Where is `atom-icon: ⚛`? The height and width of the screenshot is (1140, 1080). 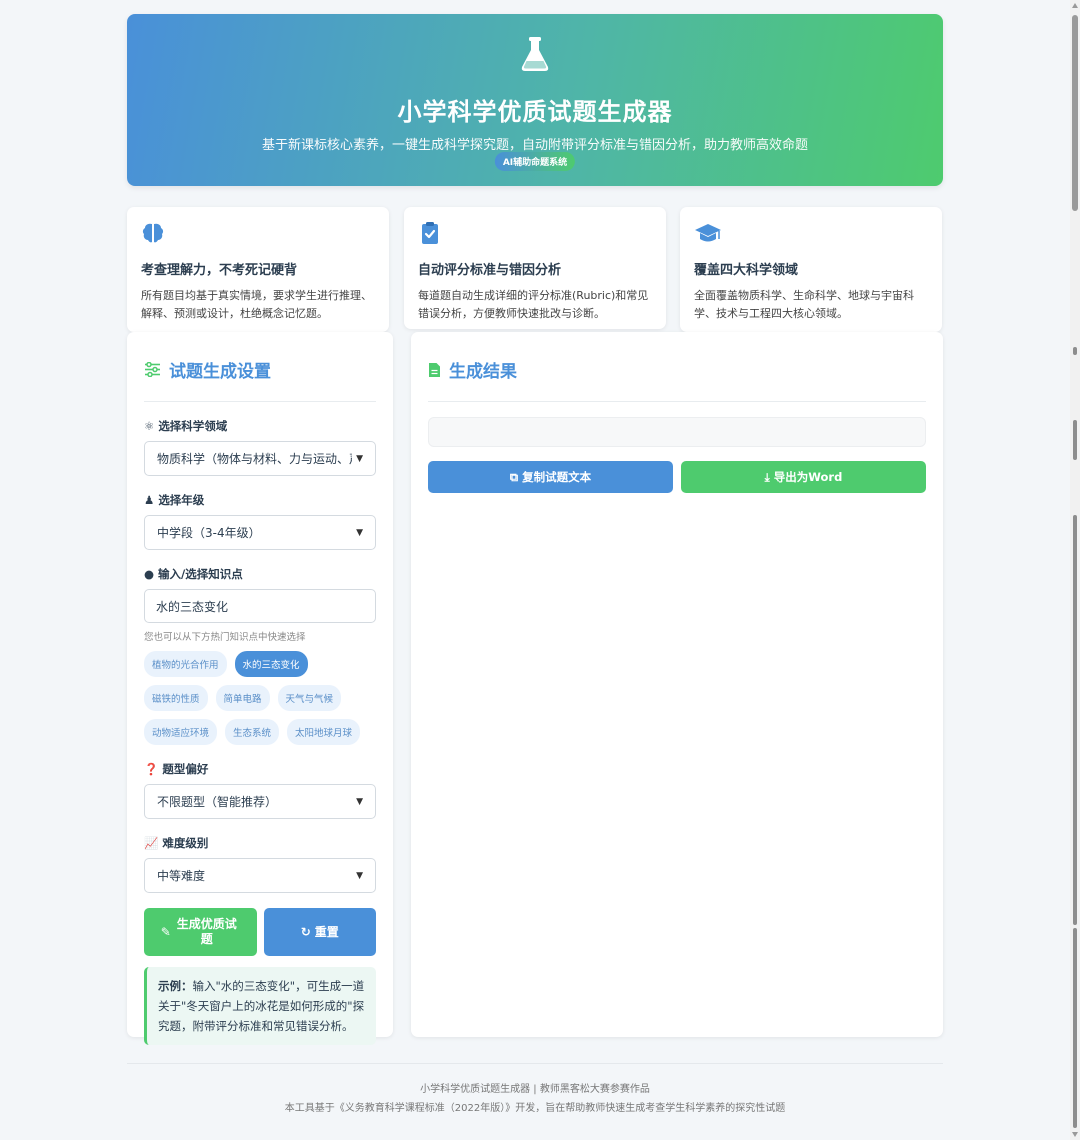
atom-icon: ⚛ is located at coordinates (149, 426).